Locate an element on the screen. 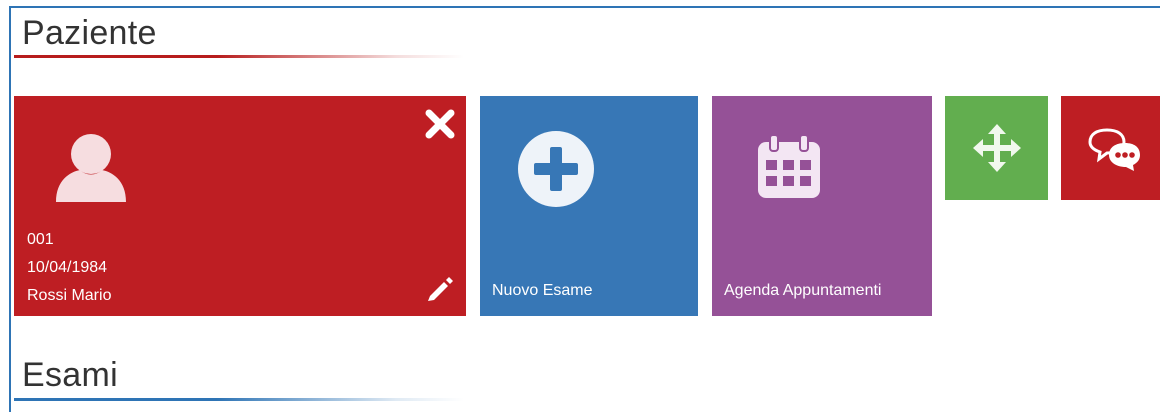  patient-birth-date: 10/04/1984 is located at coordinates (67, 267).